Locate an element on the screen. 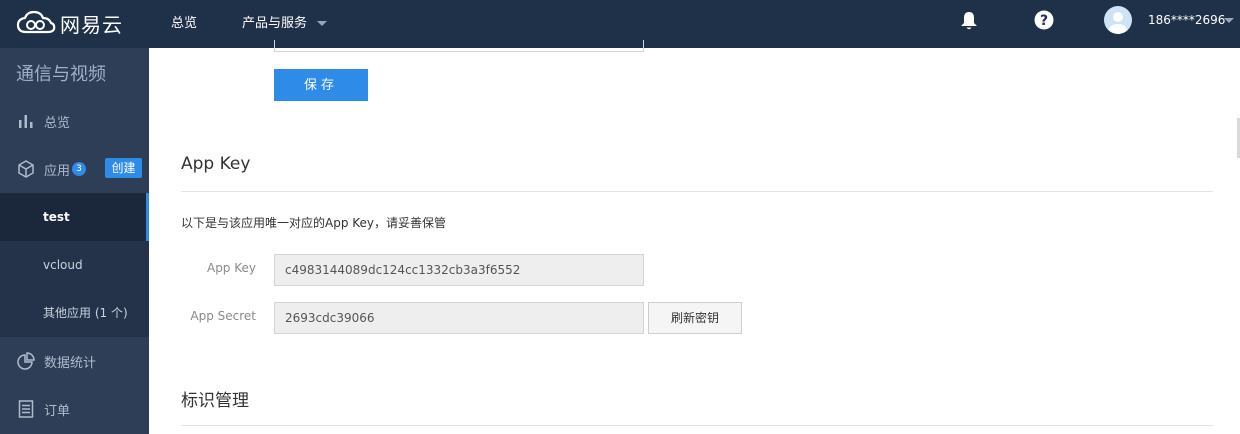  cube-icon is located at coordinates (26, 169).